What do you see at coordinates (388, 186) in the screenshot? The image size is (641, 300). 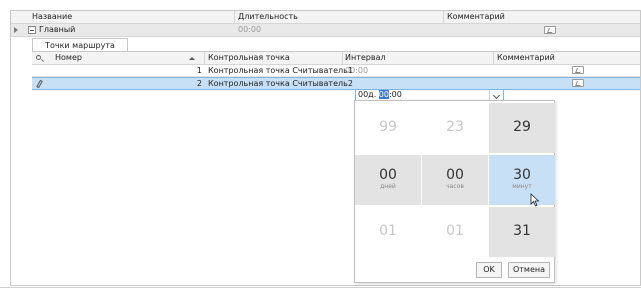 I see `picker-unit-label: дней` at bounding box center [388, 186].